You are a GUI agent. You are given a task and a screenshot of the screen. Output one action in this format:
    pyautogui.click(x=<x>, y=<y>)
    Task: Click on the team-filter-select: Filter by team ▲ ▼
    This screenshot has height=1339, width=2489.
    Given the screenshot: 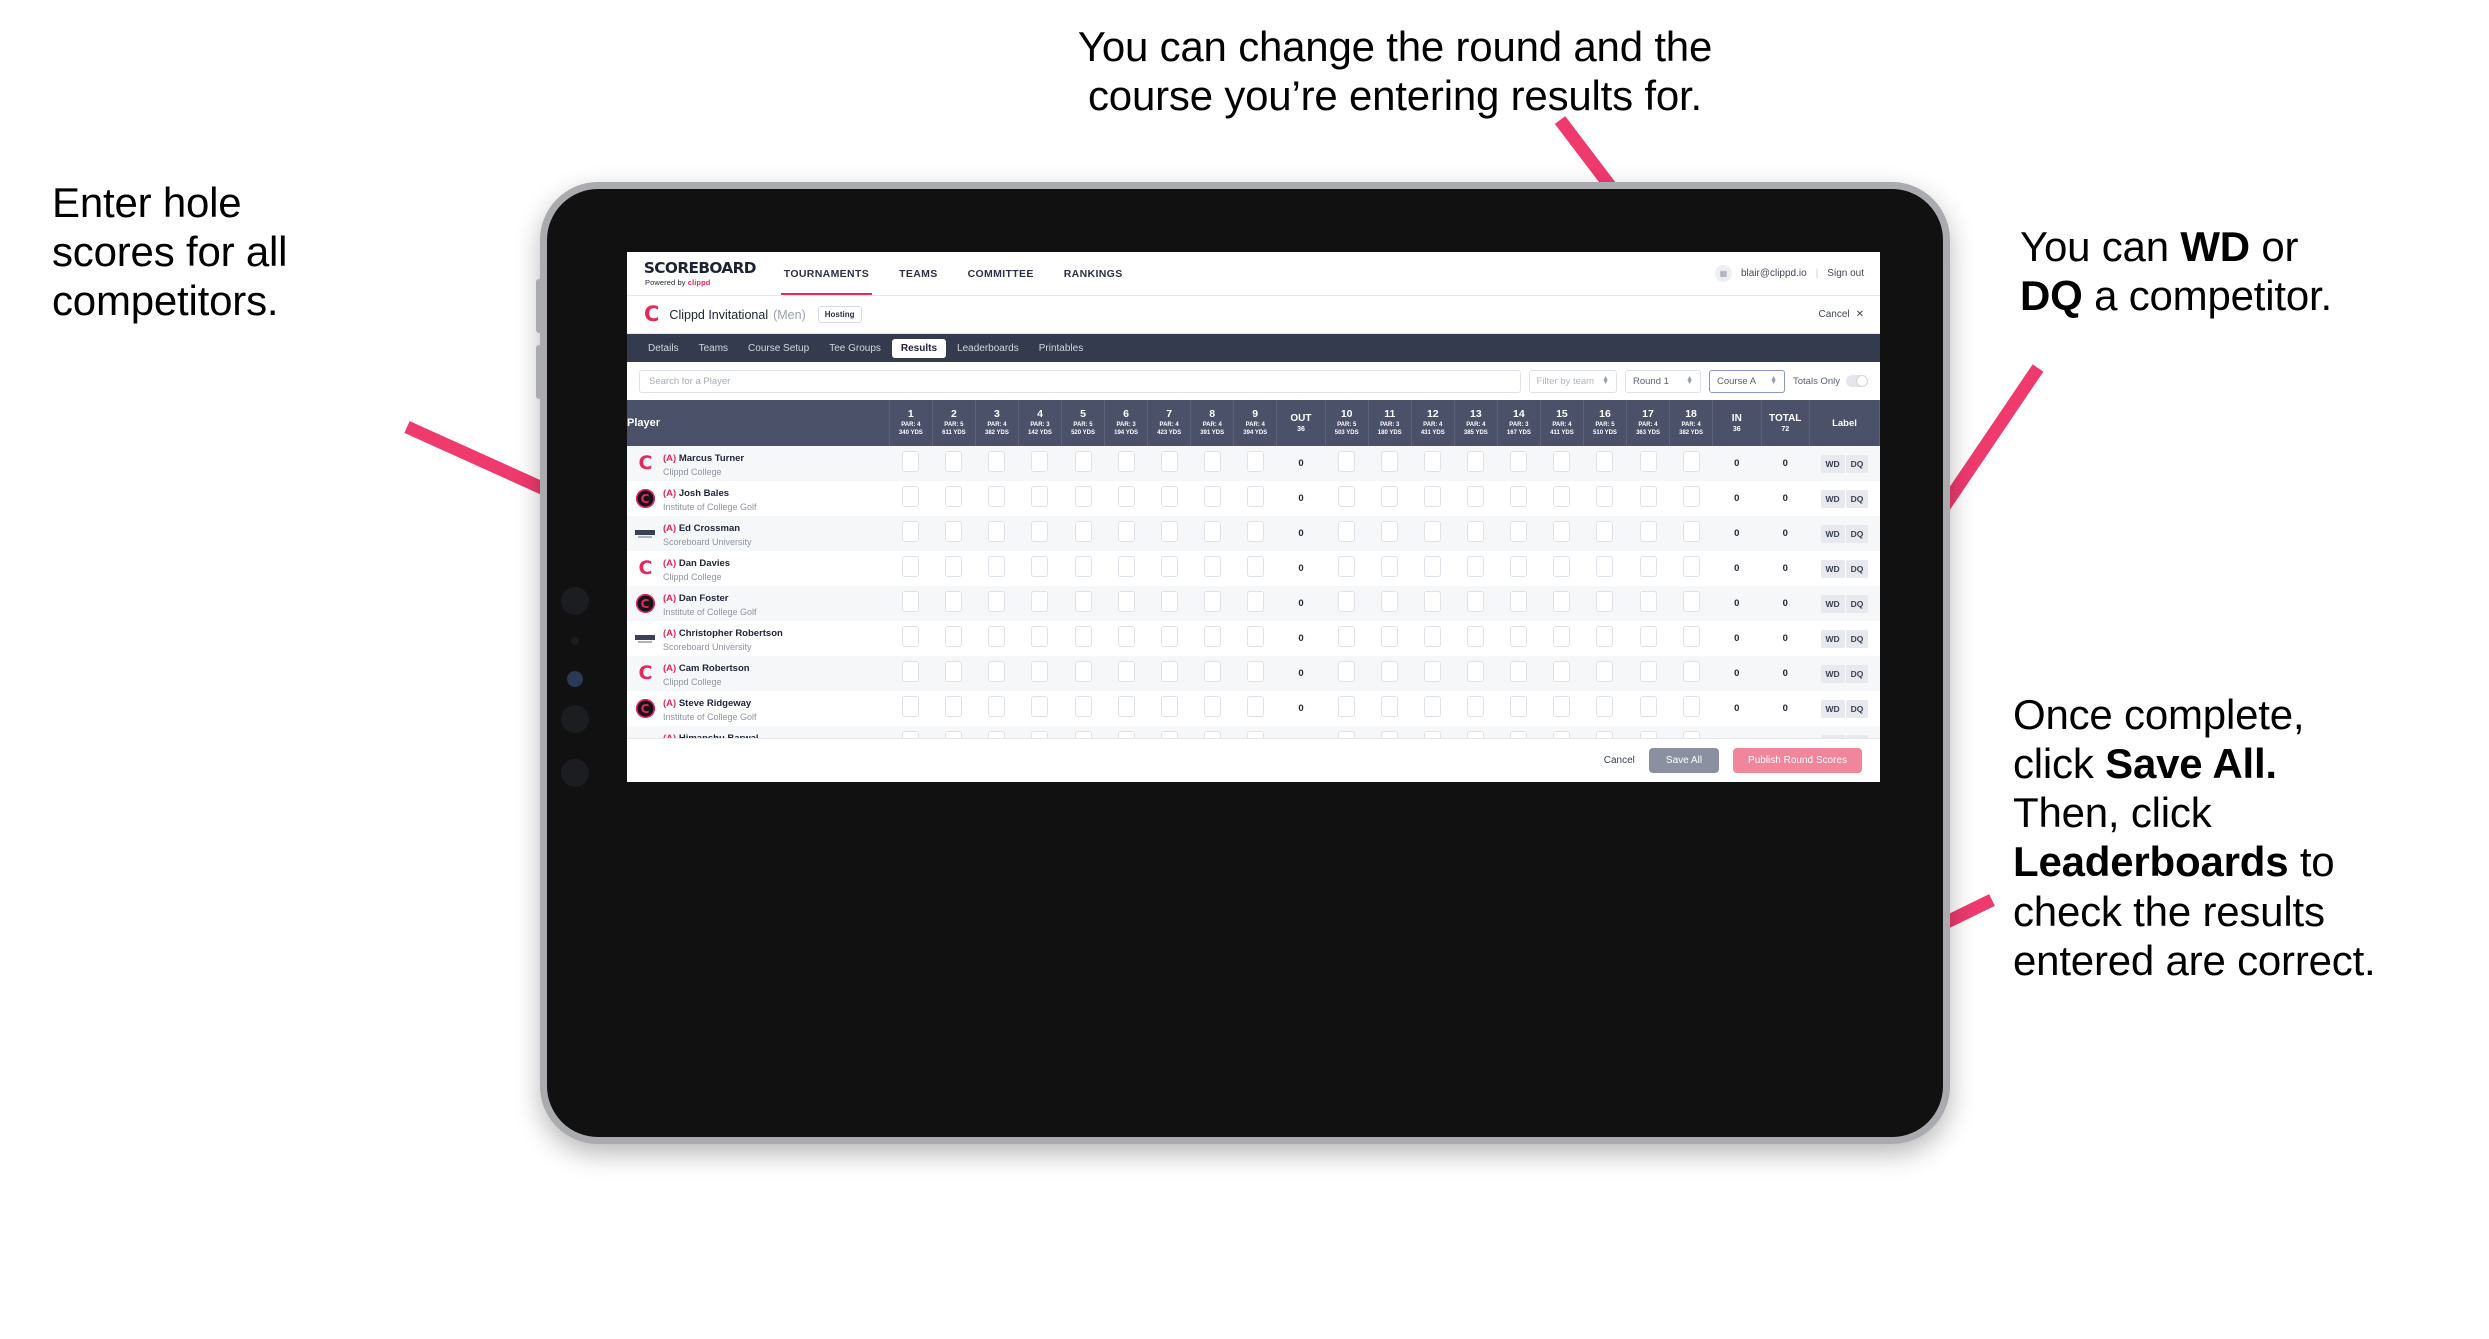 What is the action you would take?
    pyautogui.click(x=1572, y=381)
    